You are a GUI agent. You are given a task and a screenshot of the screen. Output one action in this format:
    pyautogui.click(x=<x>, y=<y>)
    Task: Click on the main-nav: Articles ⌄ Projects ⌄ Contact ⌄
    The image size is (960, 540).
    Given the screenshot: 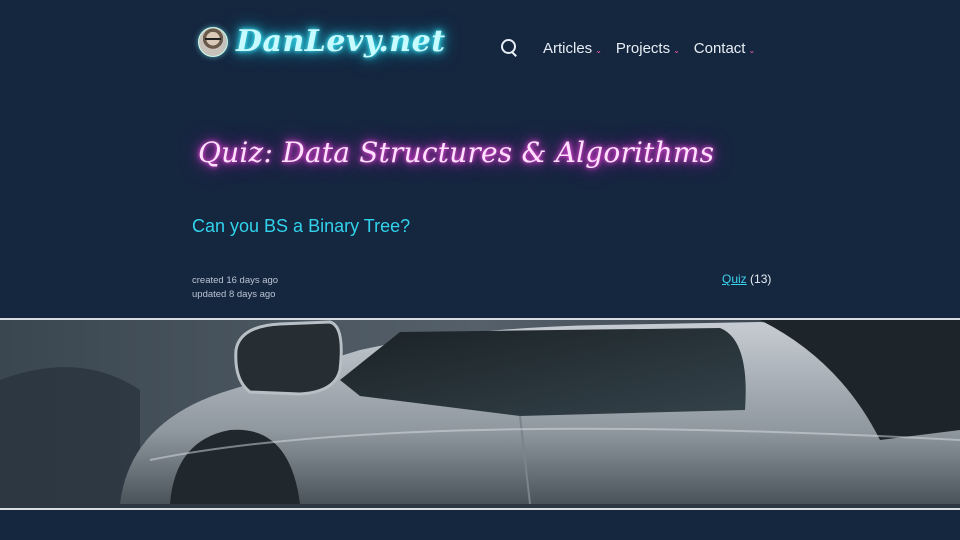 What is the action you would take?
    pyautogui.click(x=634, y=48)
    